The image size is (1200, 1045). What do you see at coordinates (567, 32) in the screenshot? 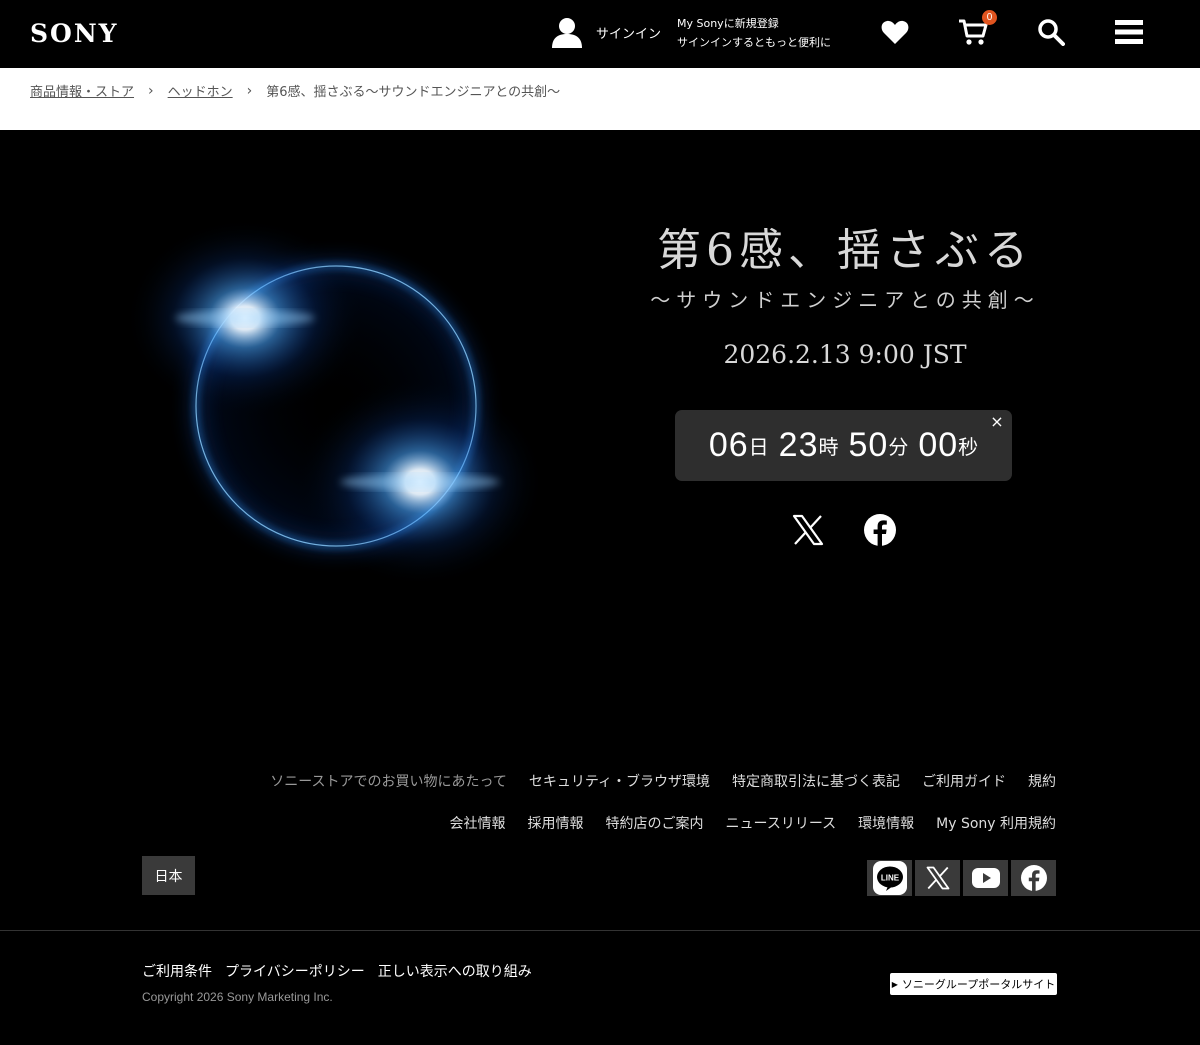
I see `user-icon` at bounding box center [567, 32].